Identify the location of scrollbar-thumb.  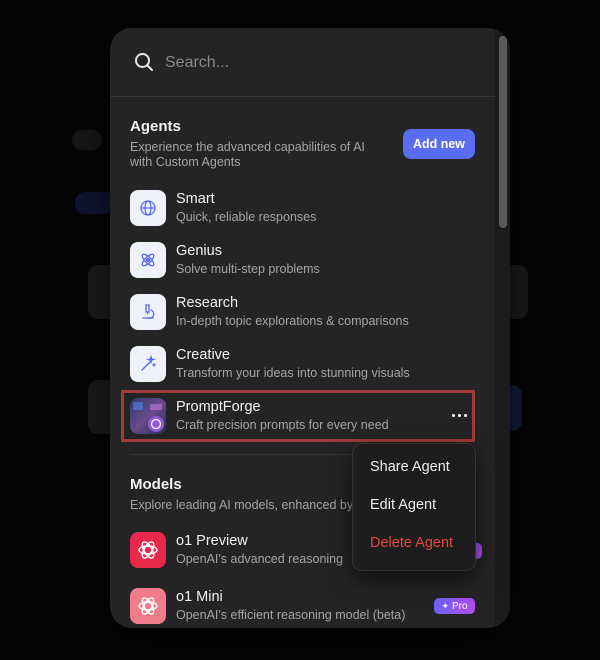
(503, 132).